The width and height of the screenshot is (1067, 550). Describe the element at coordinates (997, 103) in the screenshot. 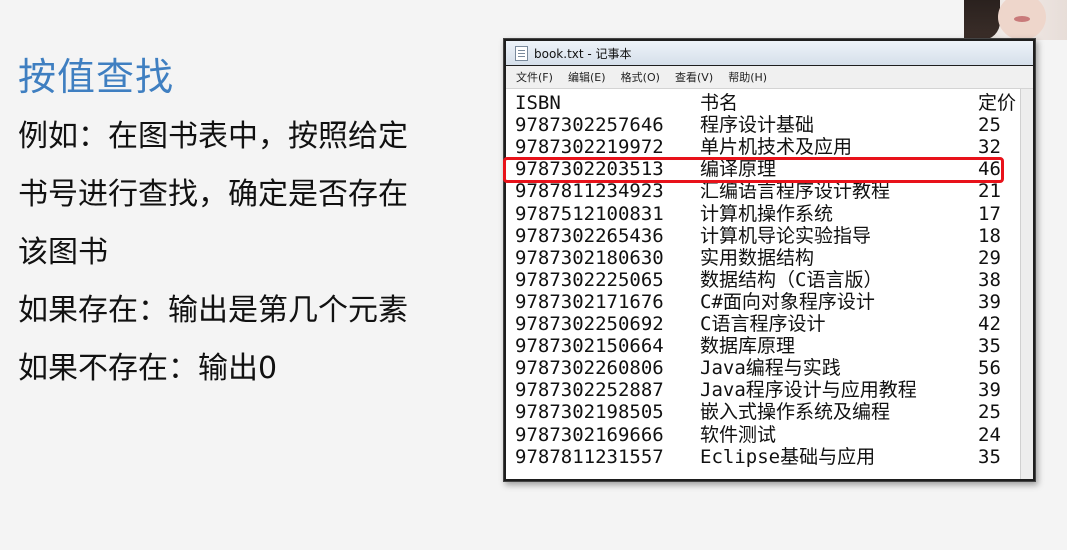

I see `header-price: 定价` at that location.